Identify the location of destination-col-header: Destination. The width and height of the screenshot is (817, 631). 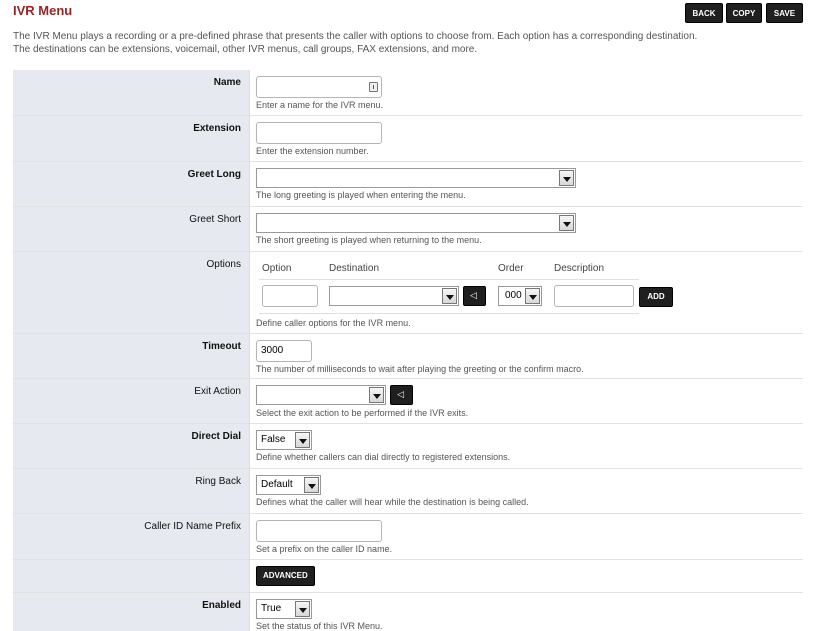
(354, 268).